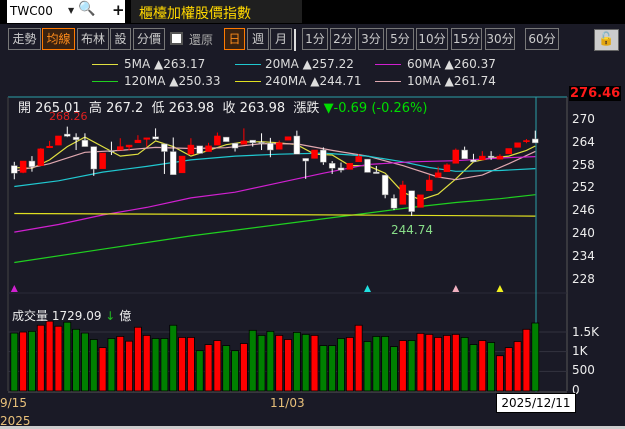  What do you see at coordinates (583, 142) in the screenshot?
I see `y-tick: 264` at bounding box center [583, 142].